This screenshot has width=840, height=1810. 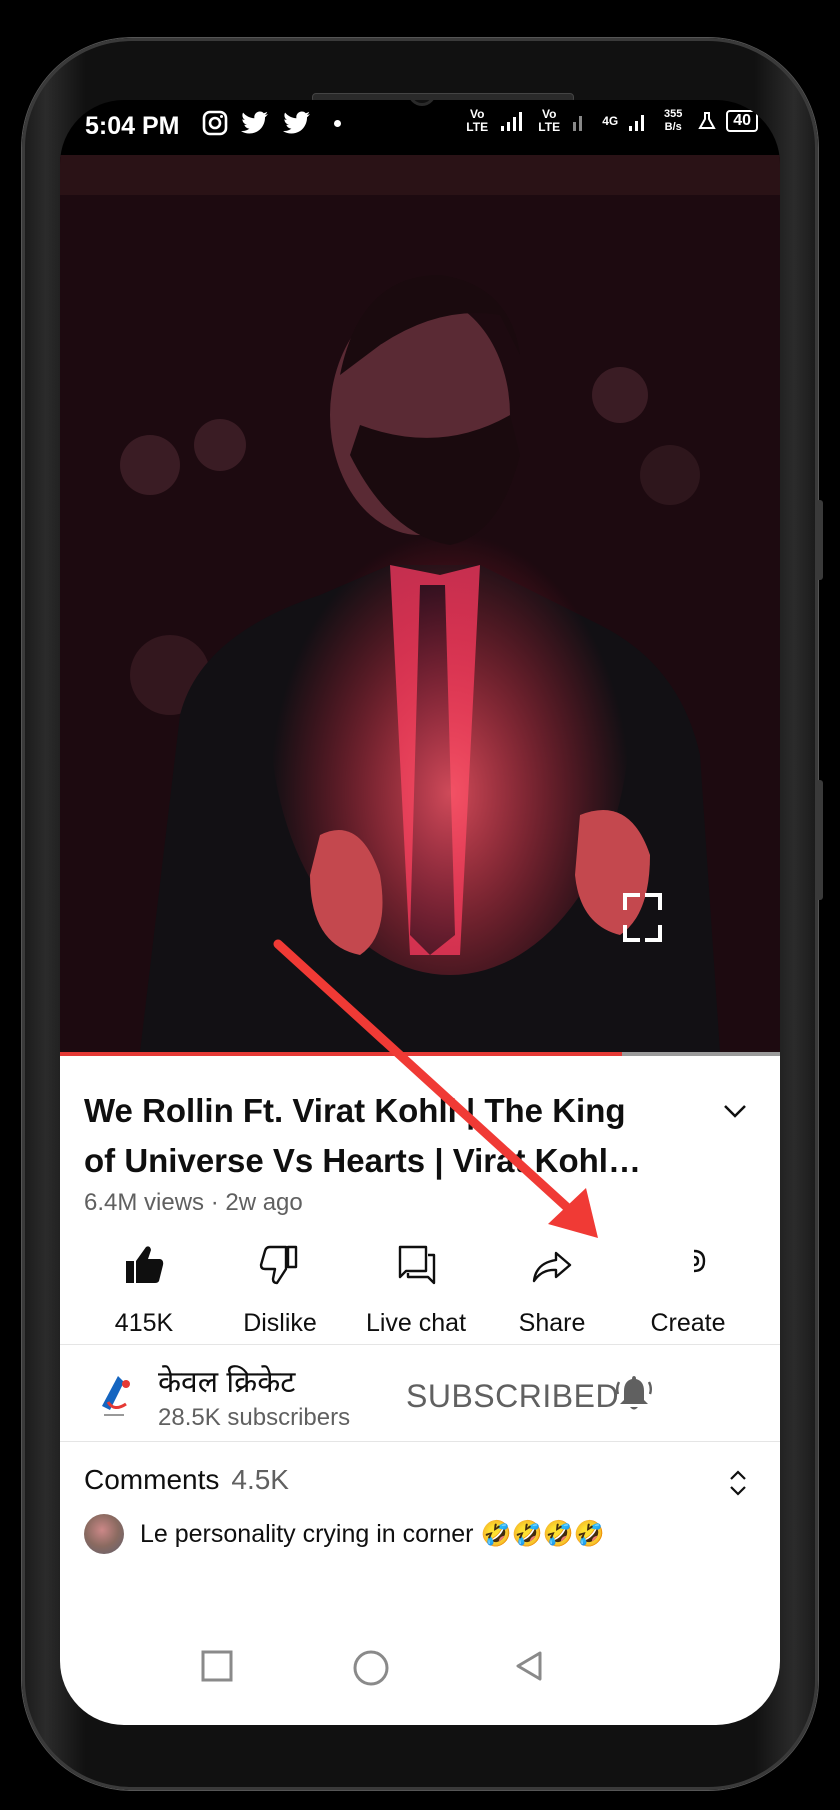 What do you see at coordinates (144, 1323) in the screenshot?
I see `like-count: 415K` at bounding box center [144, 1323].